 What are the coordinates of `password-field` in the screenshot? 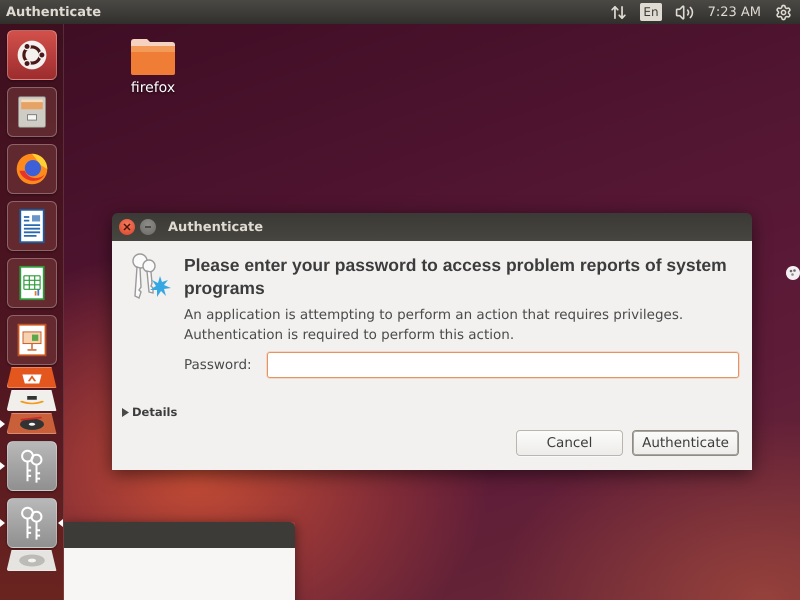 It's located at (503, 365).